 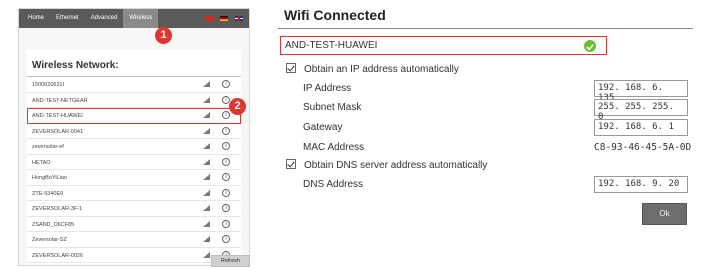 What do you see at coordinates (590, 46) in the screenshot?
I see `connected-check-icon` at bounding box center [590, 46].